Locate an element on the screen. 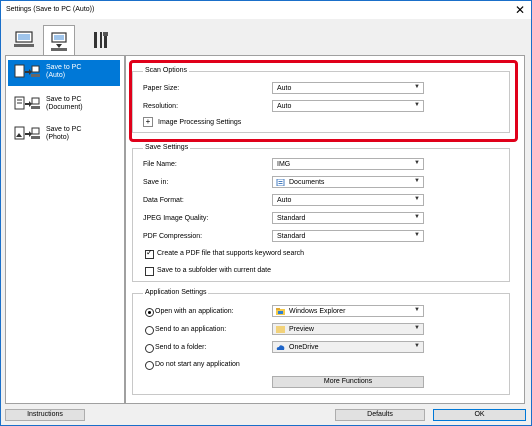 Image resolution: width=532 pixels, height=426 pixels. sidebar-item-save-to-pc-photo: Save to PC (Photo) is located at coordinates (64, 135).